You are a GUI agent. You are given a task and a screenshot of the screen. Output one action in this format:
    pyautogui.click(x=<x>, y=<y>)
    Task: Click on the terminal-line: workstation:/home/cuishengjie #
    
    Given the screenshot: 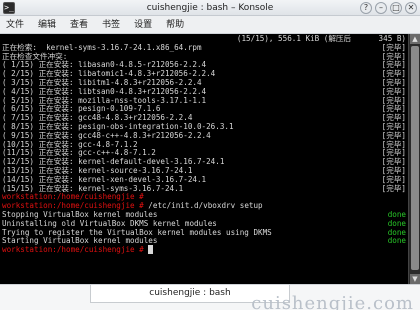 What is the action you would take?
    pyautogui.click(x=204, y=250)
    